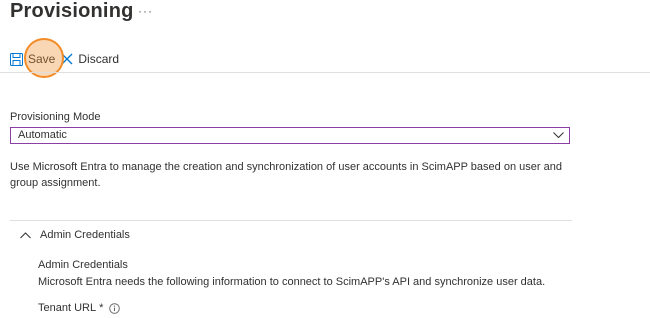 The image size is (650, 318). I want to click on admin-credentials-section-toggle: Admin Credentials, so click(75, 235).